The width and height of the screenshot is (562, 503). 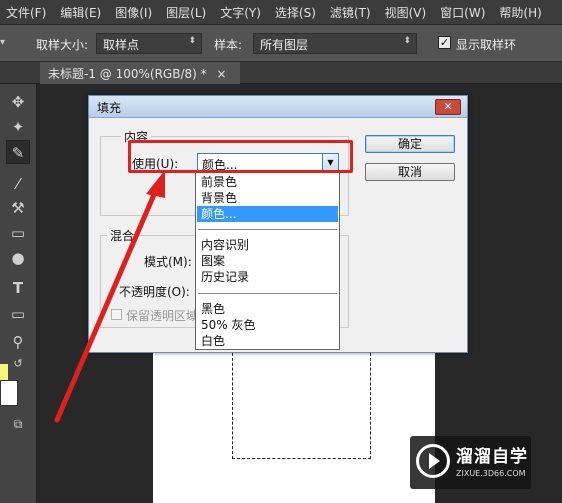 I want to click on sample-size-value: 取样点, so click(x=121, y=45).